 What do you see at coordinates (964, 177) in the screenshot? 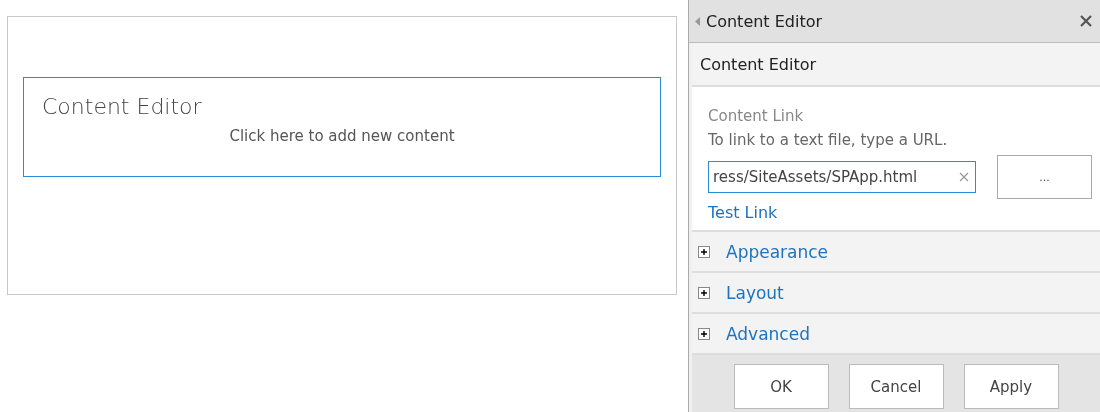
I see `clear-icon` at bounding box center [964, 177].